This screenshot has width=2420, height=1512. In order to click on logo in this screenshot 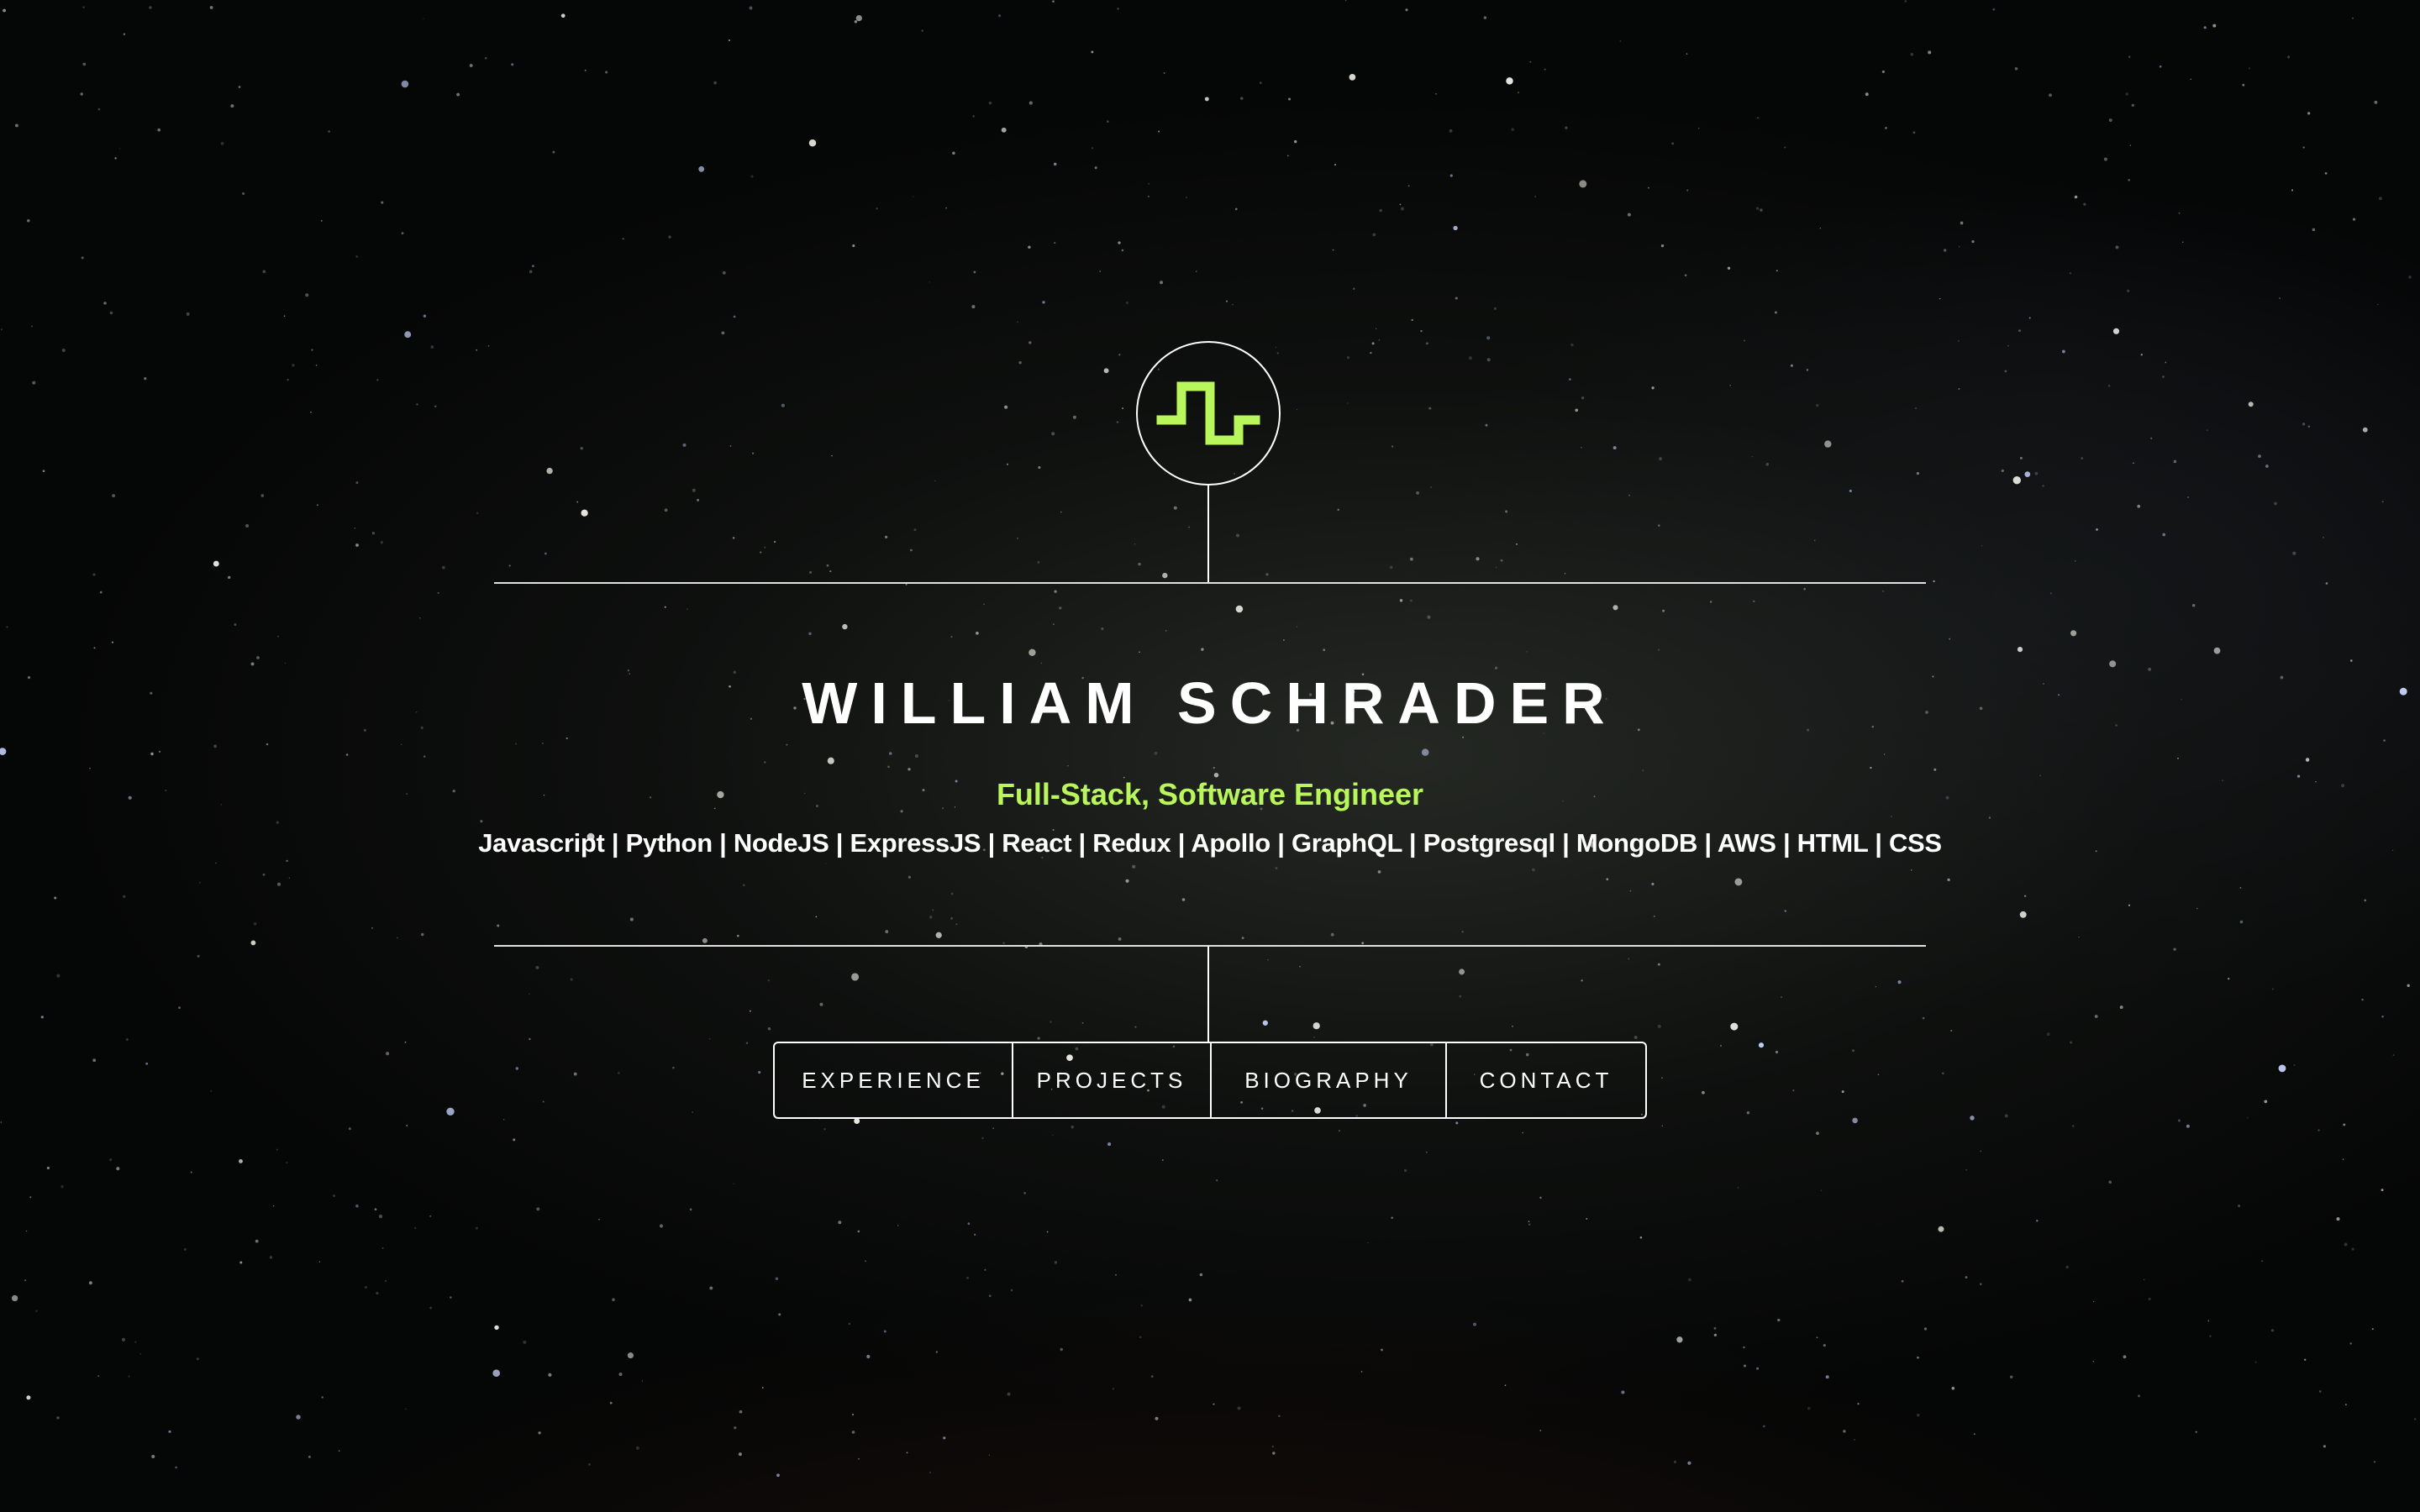, I will do `click(1208, 413)`.